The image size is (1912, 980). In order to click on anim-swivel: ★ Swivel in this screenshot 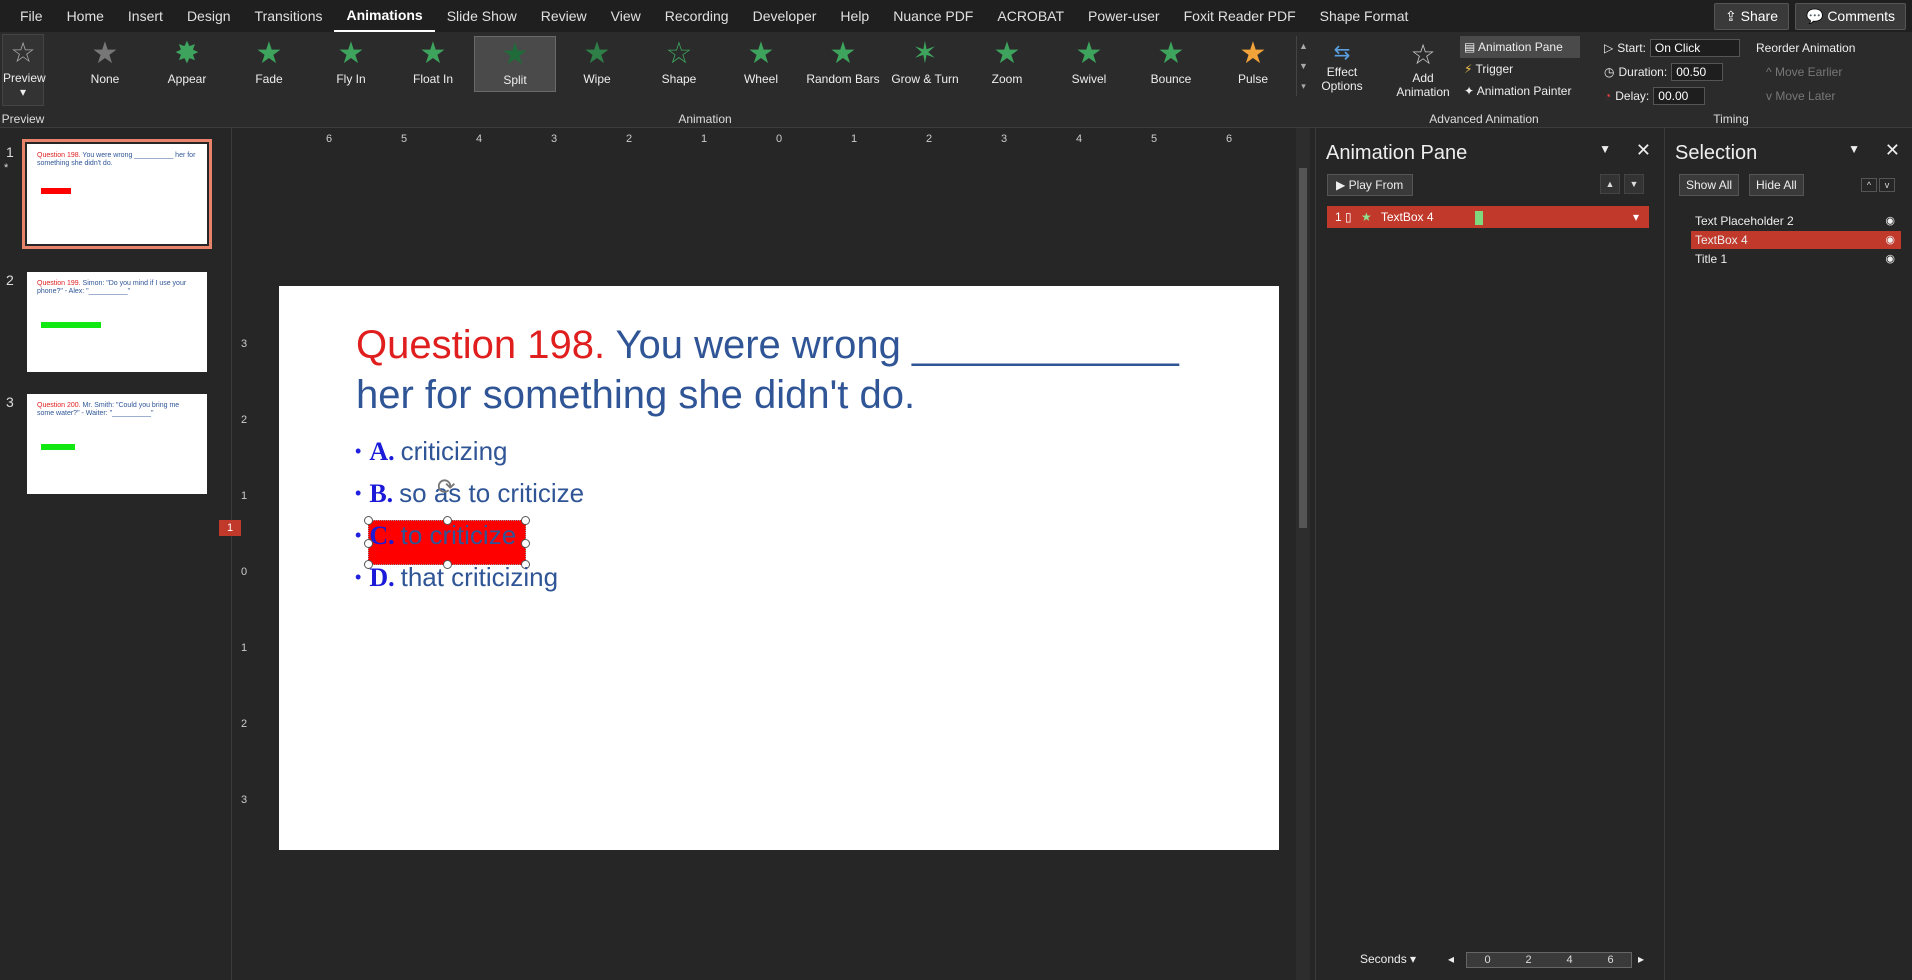, I will do `click(1089, 64)`.